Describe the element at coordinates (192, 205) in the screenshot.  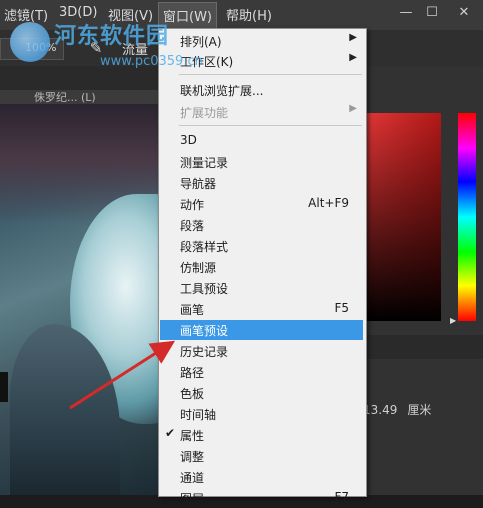
I see `menu-item-label: 动作` at that location.